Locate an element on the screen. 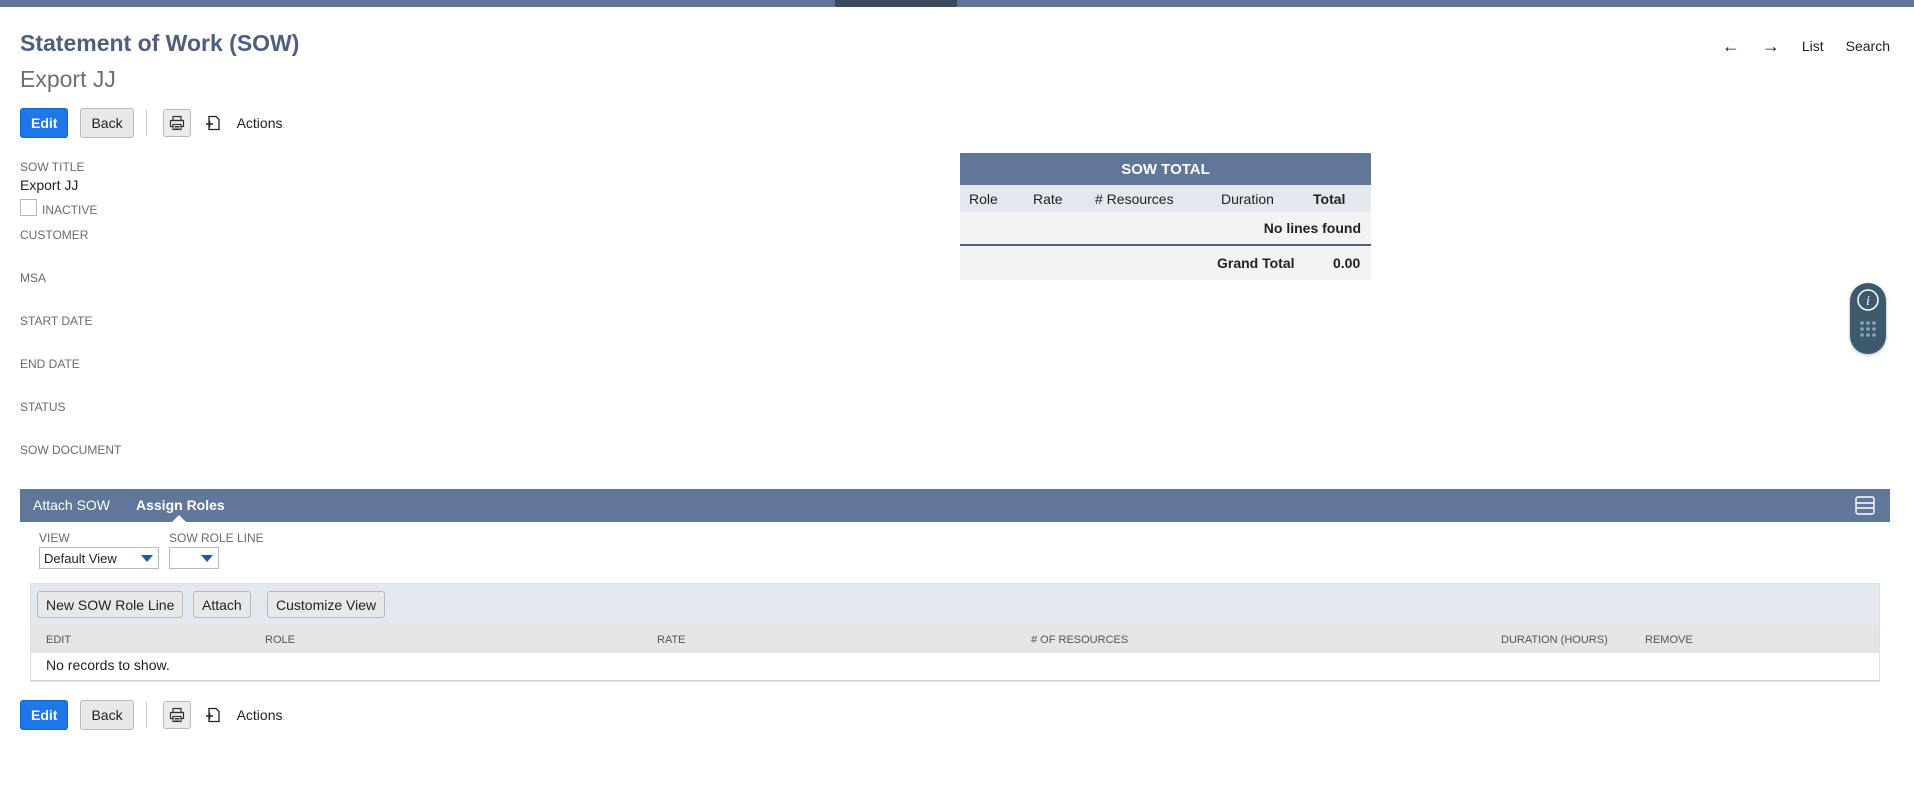 Image resolution: width=1914 pixels, height=786 pixels. sow-role-line-select is located at coordinates (194, 558).